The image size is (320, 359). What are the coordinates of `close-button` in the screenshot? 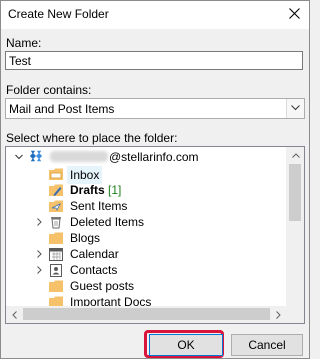 It's located at (294, 14).